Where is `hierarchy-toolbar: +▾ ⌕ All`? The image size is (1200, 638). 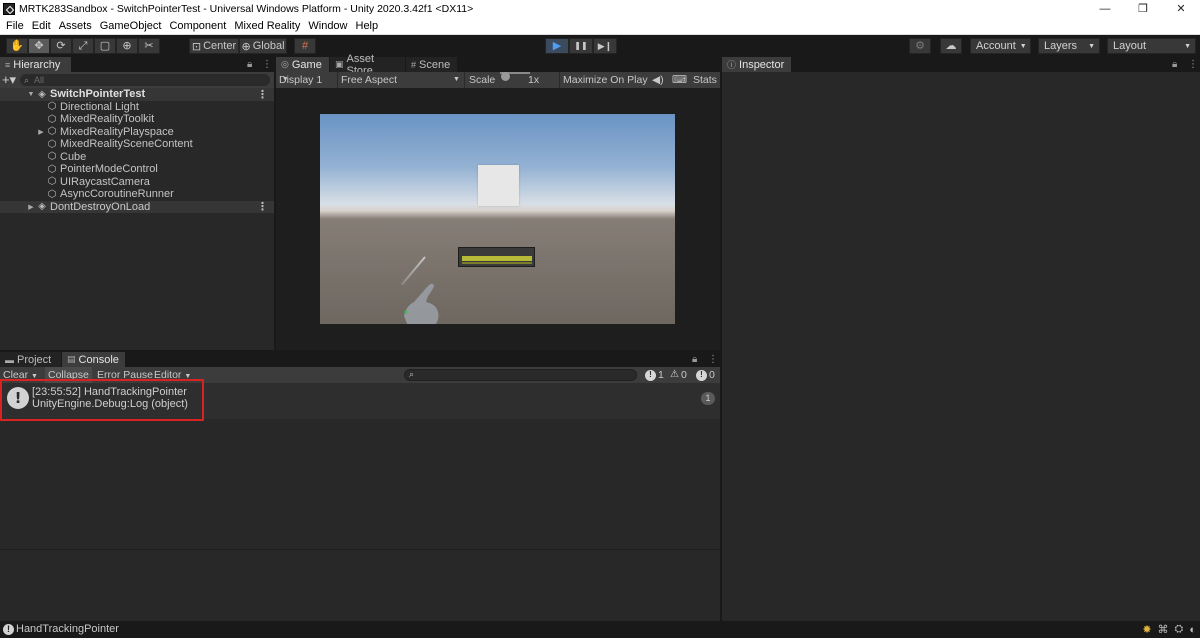
hierarchy-toolbar: +▾ ⌕ All is located at coordinates (137, 80).